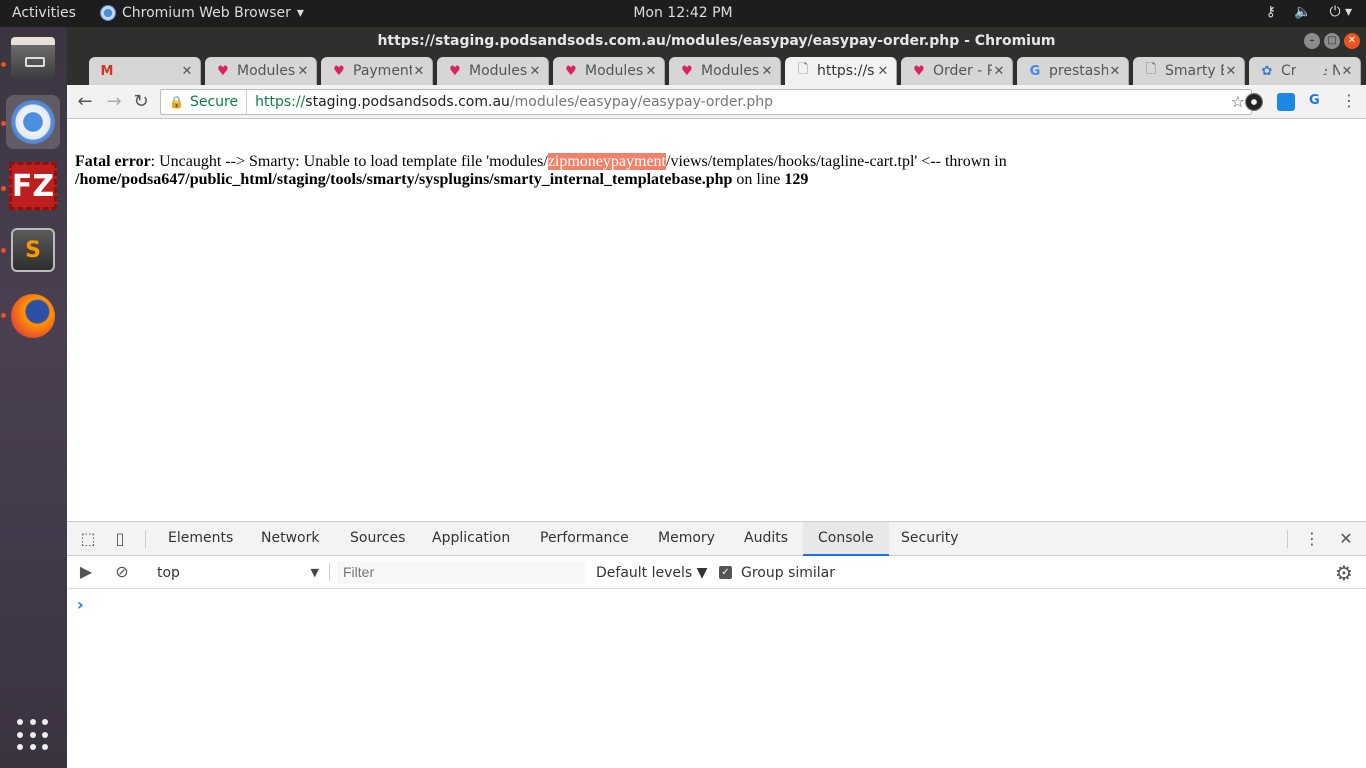  What do you see at coordinates (1254, 102) in the screenshot?
I see `extension-camera-icon` at bounding box center [1254, 102].